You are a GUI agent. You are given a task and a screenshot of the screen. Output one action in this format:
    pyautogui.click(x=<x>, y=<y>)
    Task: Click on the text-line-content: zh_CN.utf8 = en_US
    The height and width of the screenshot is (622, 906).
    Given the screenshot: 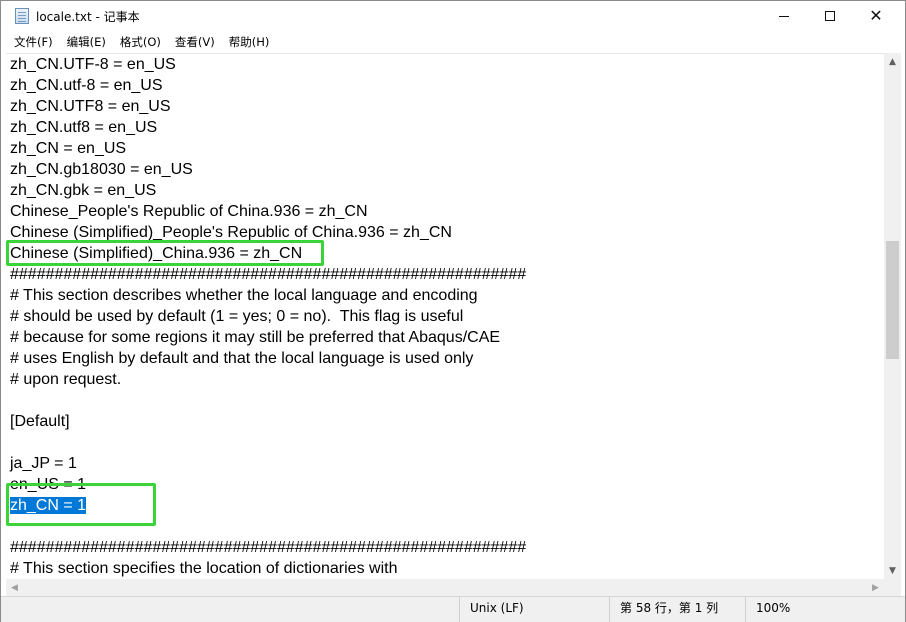 What is the action you would take?
    pyautogui.click(x=84, y=127)
    